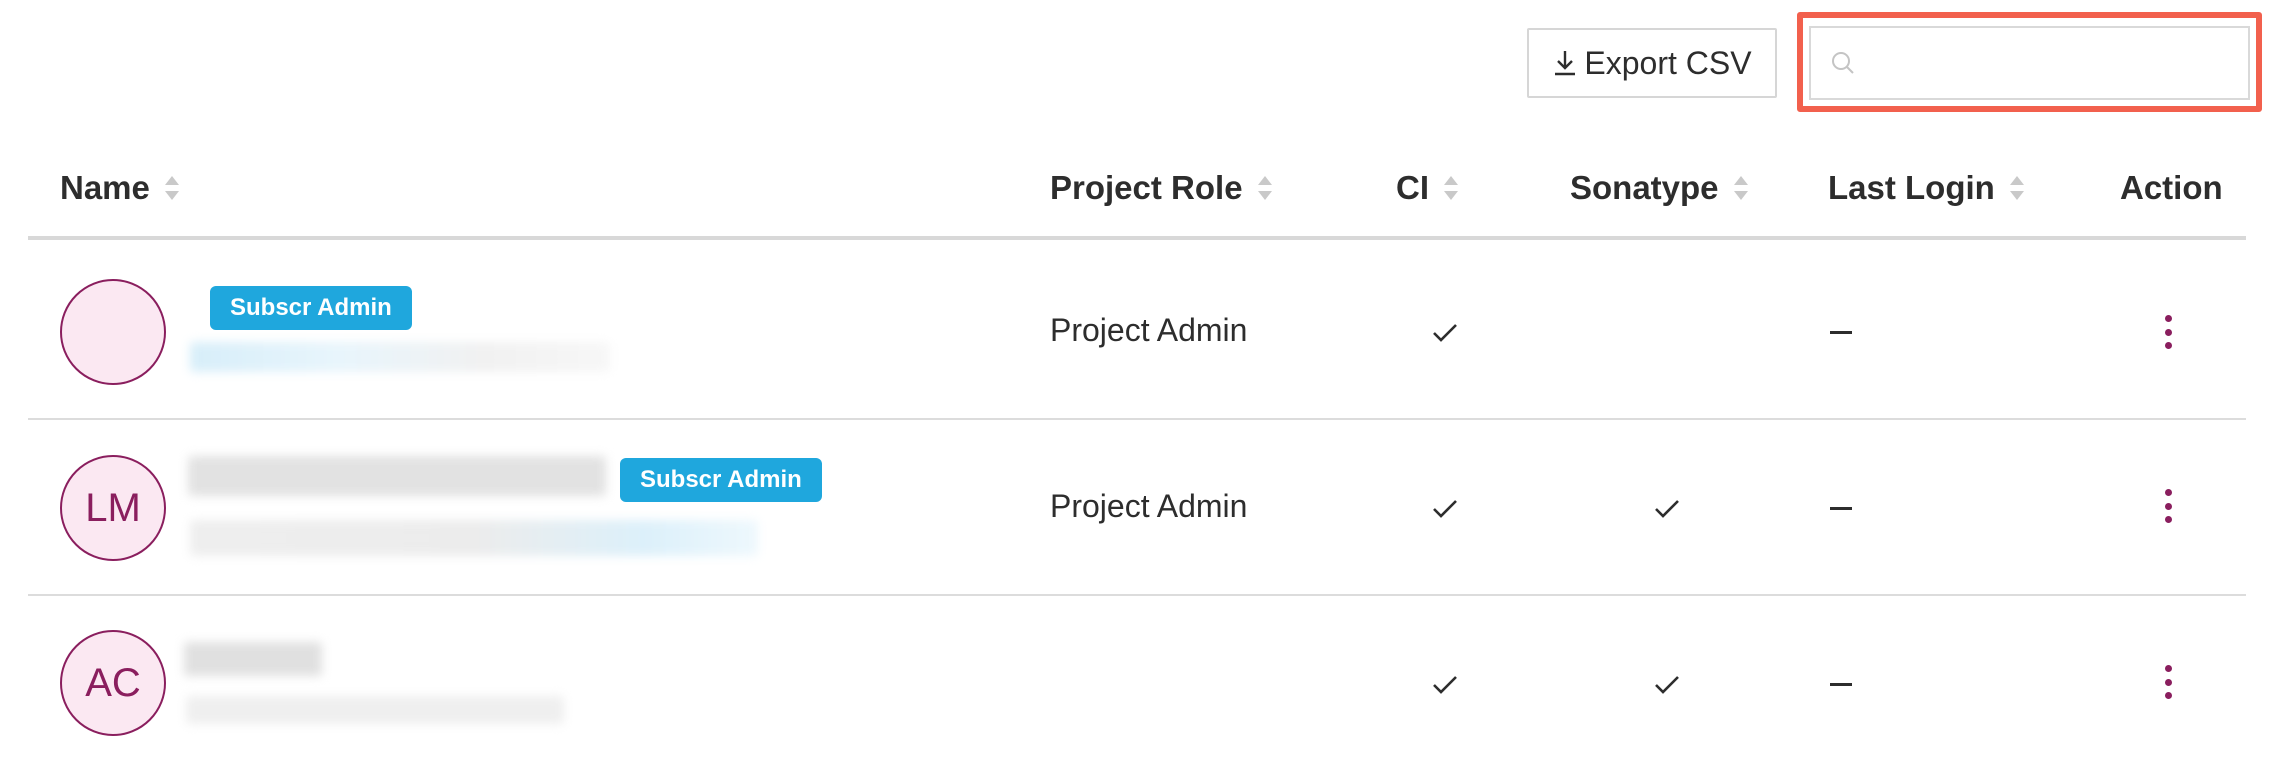 This screenshot has height=772, width=2278. Describe the element at coordinates (1427, 188) in the screenshot. I see `column-header-ci: CI` at that location.